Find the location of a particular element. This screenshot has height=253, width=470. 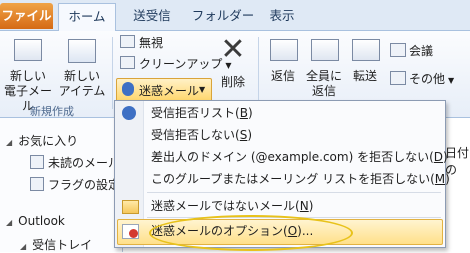

reply-button: 返信 is located at coordinates (283, 68).